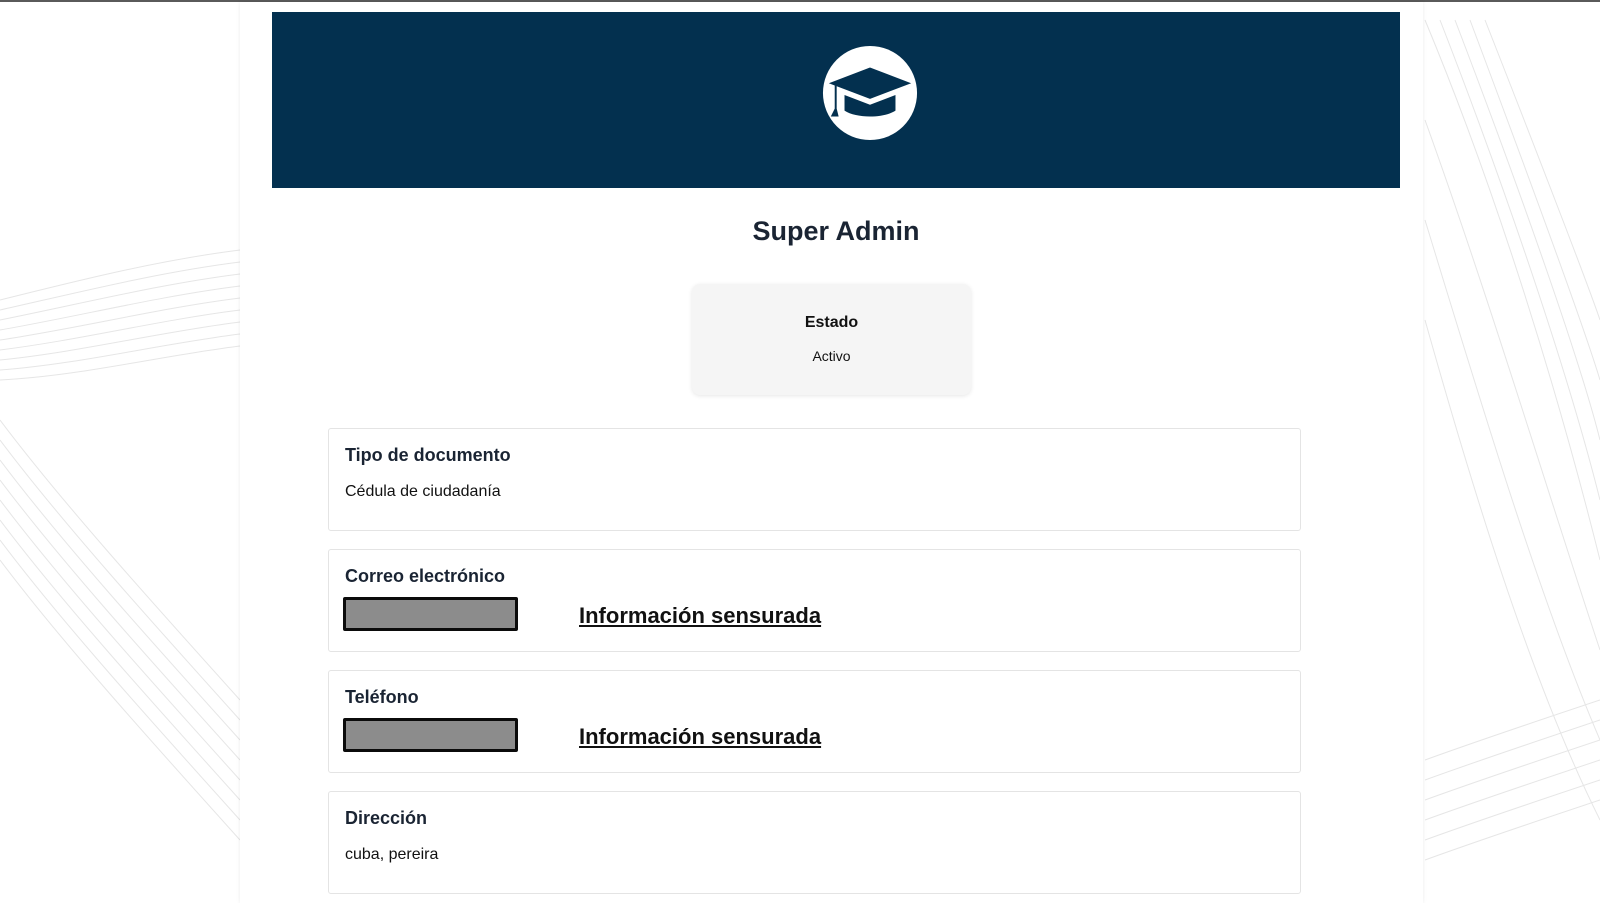 This screenshot has height=903, width=1600. I want to click on phone-redaction-box, so click(430, 735).